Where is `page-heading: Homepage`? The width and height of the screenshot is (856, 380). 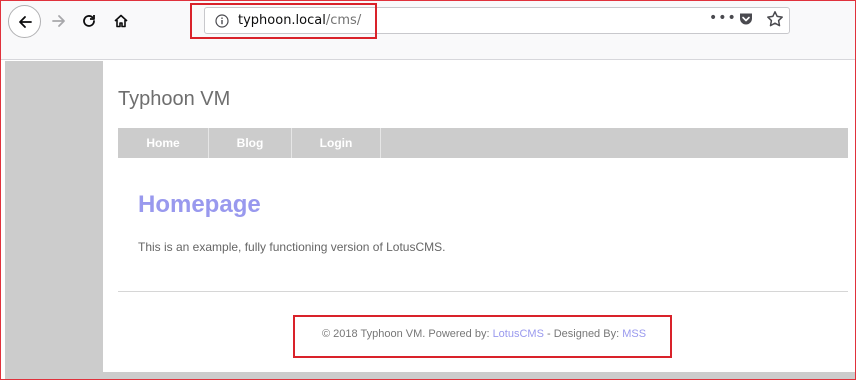
page-heading: Homepage is located at coordinates (199, 204).